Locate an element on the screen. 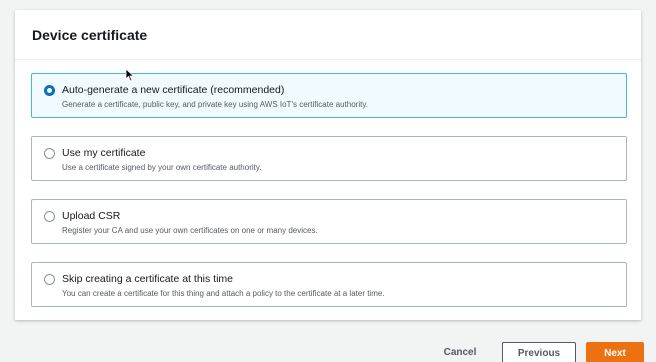  option-label: Upload CSR is located at coordinates (91, 216).